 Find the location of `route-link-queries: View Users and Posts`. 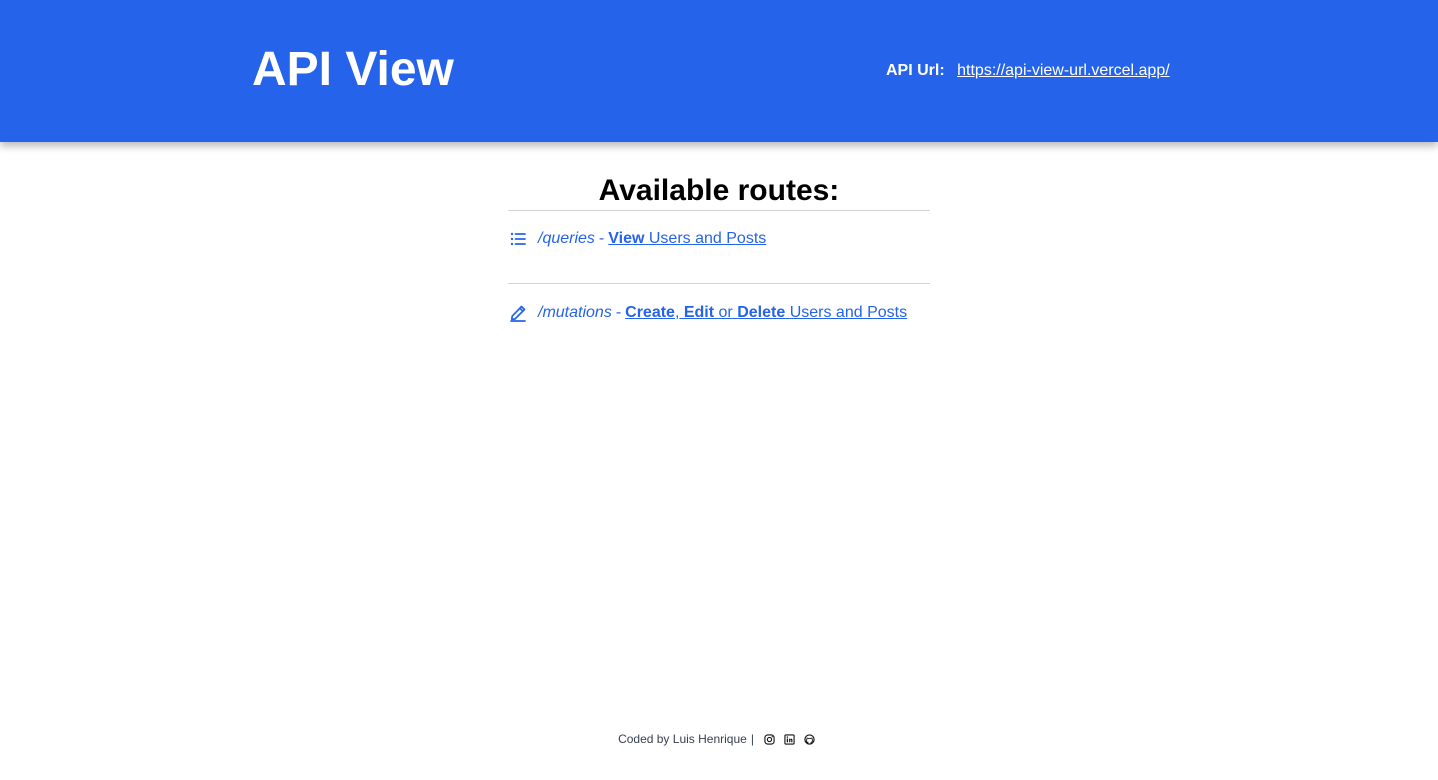

route-link-queries: View Users and Posts is located at coordinates (687, 239).